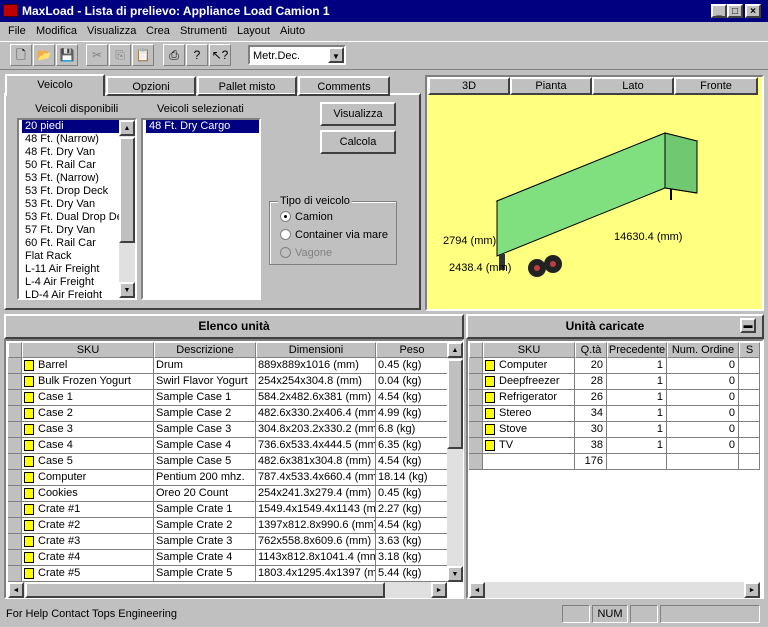 The width and height of the screenshot is (768, 627). Describe the element at coordinates (70, 126) in the screenshot. I see `available-vehicle-item: 20 piedi` at that location.